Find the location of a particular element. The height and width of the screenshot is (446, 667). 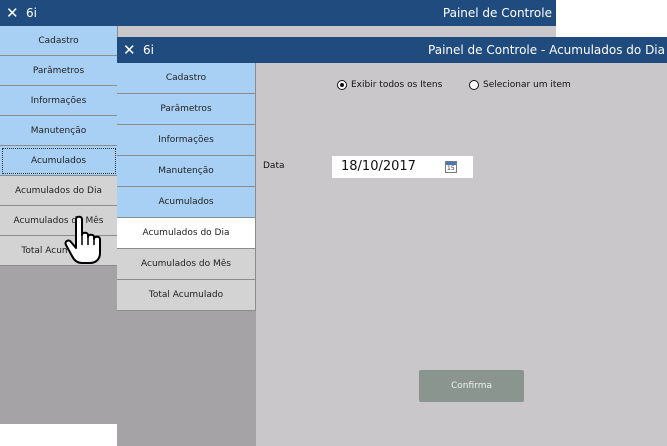

radio-unchecked-icon is located at coordinates (474, 85).